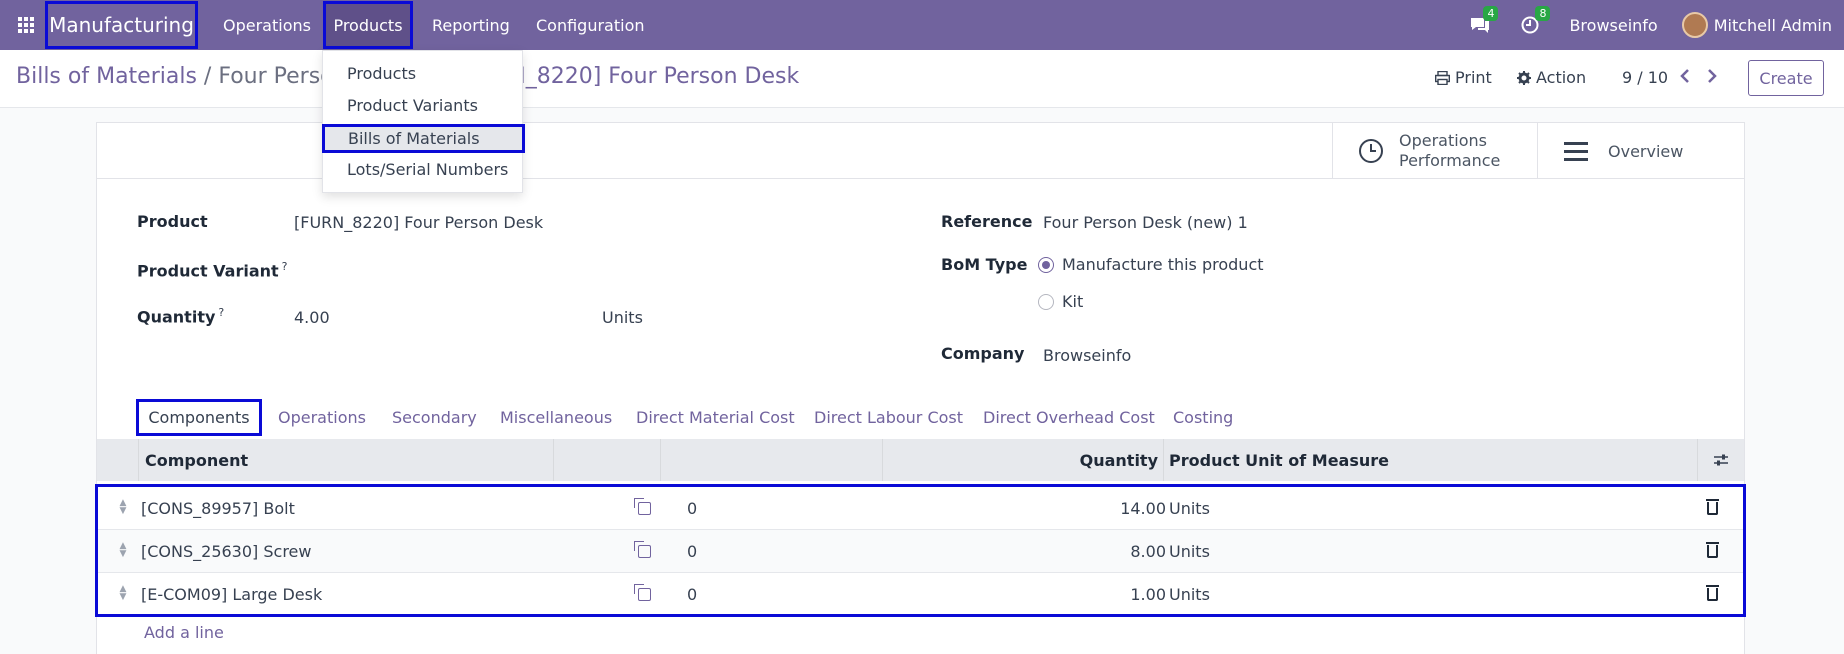 Image resolution: width=1844 pixels, height=654 pixels. I want to click on messages-badge: 4, so click(1491, 13).